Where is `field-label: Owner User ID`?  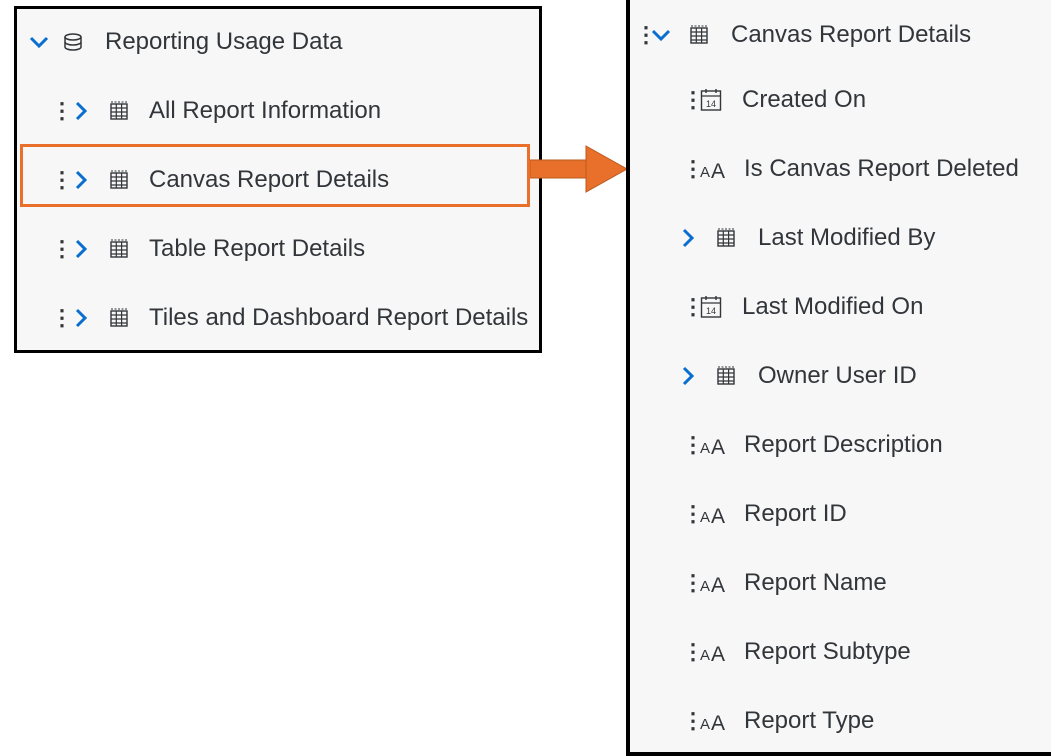
field-label: Owner User ID is located at coordinates (837, 375).